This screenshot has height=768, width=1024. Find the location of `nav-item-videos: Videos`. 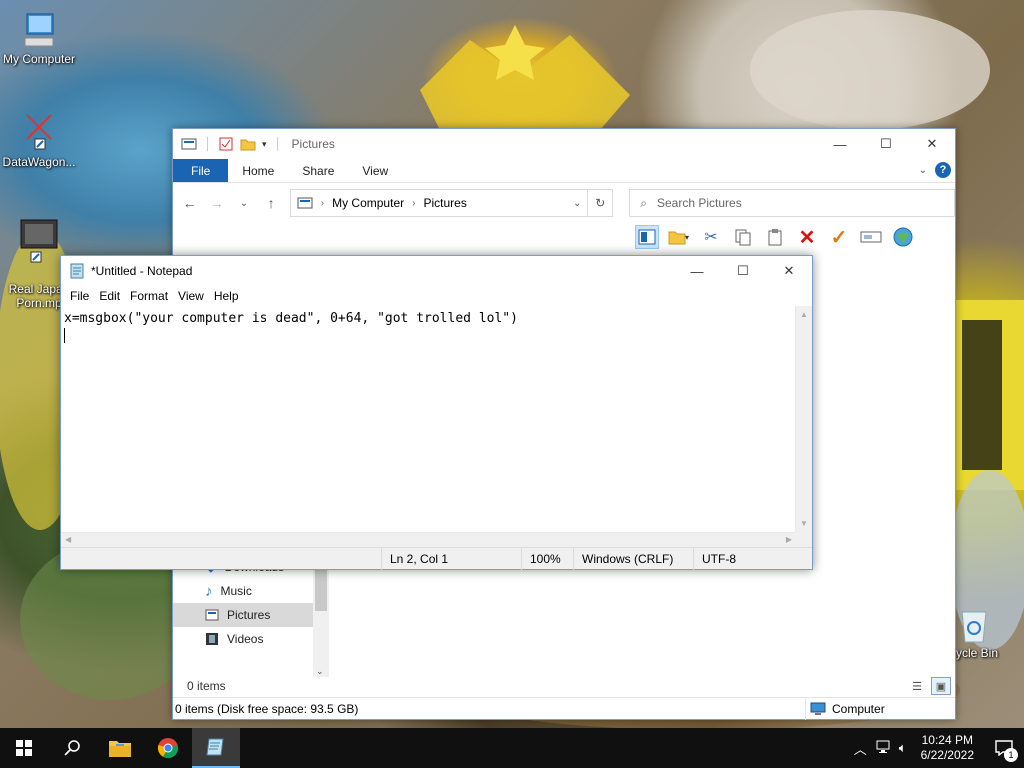

nav-item-videos: Videos is located at coordinates (251, 639).